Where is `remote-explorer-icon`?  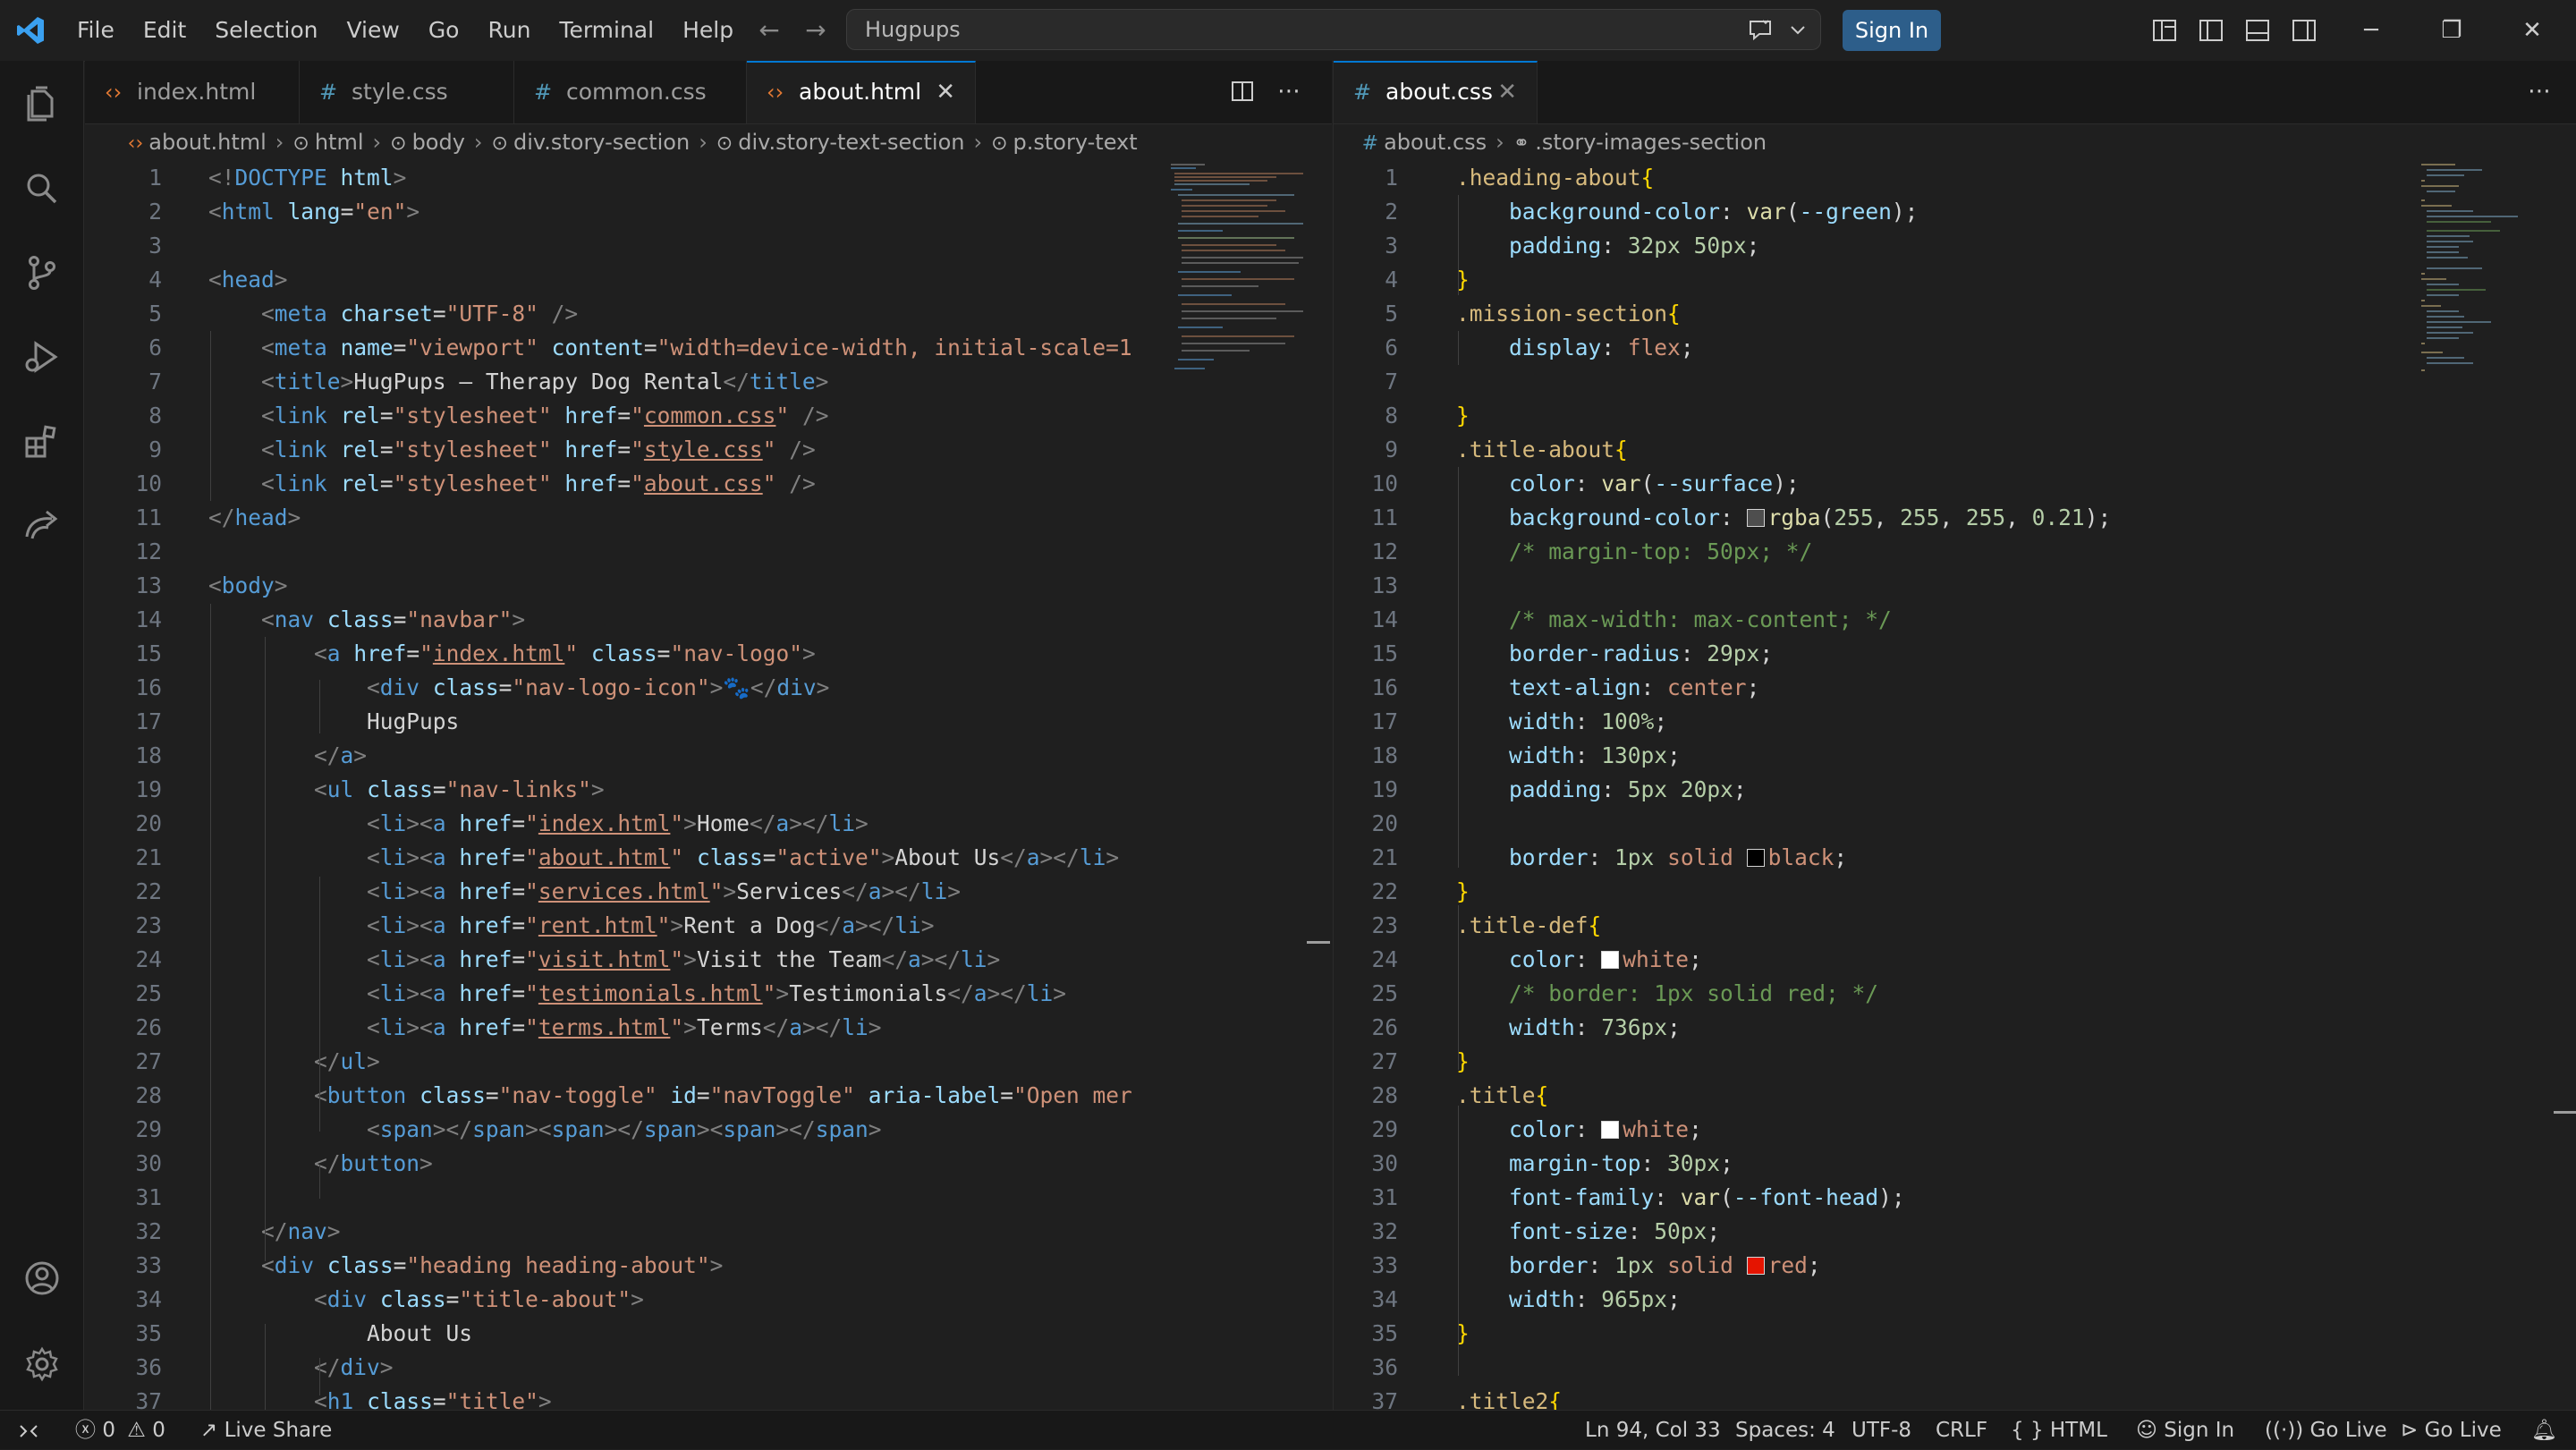 remote-explorer-icon is located at coordinates (42, 525).